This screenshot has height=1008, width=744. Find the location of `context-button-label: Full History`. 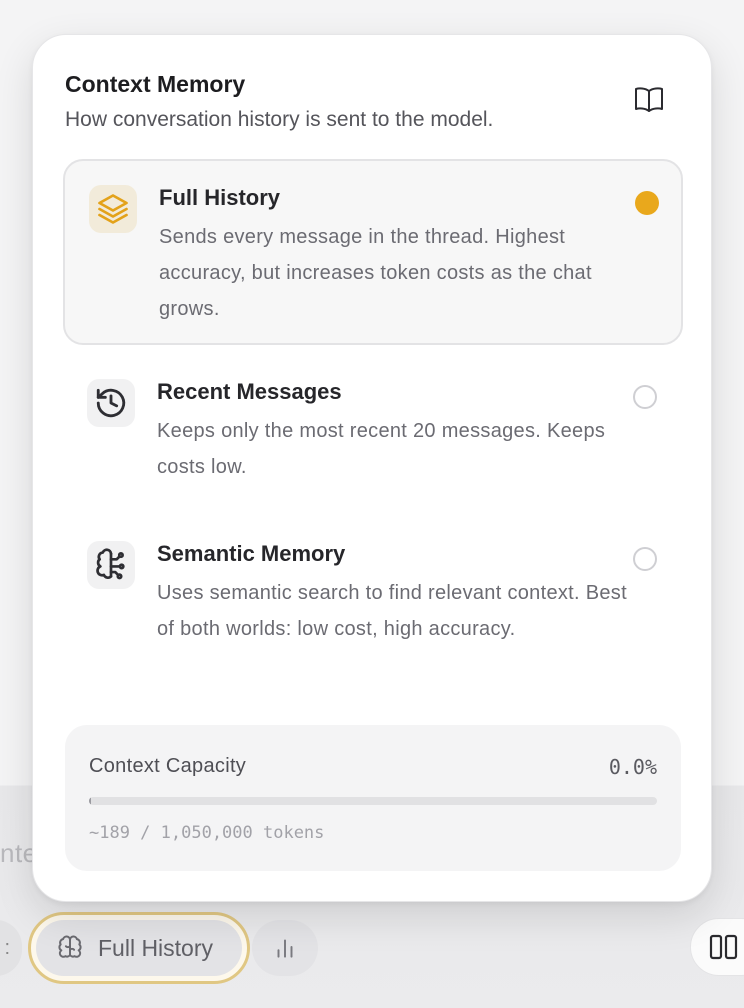

context-button-label: Full History is located at coordinates (156, 947).